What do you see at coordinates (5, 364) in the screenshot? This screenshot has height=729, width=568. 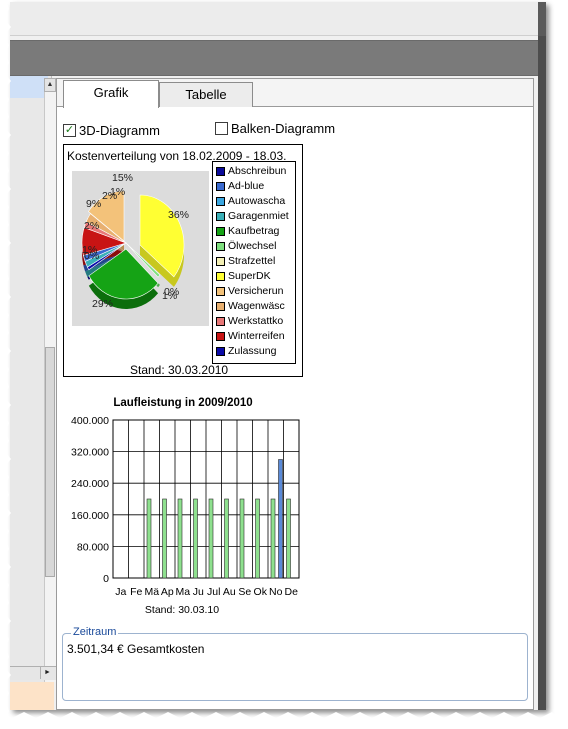 I see `torn-left-edge` at bounding box center [5, 364].